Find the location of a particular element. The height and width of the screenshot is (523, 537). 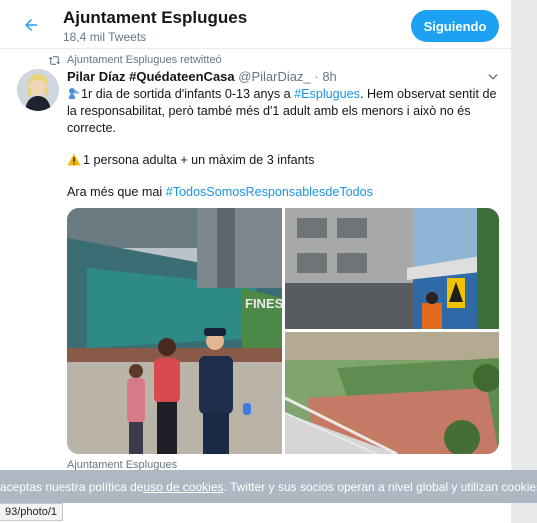

paragraph-1-text: 1r dia de sortida d'infants 0-13 anys a is located at coordinates (188, 94).